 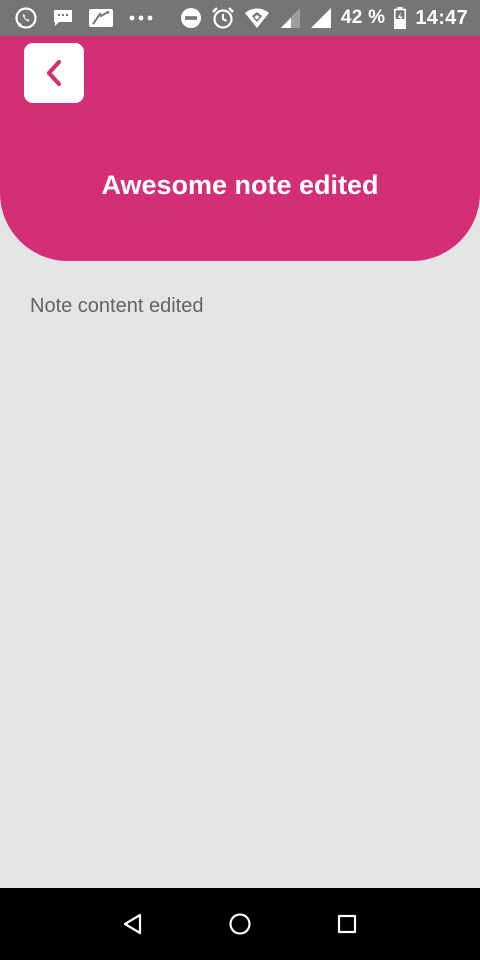 What do you see at coordinates (117, 306) in the screenshot?
I see `note-content: Note content edited` at bounding box center [117, 306].